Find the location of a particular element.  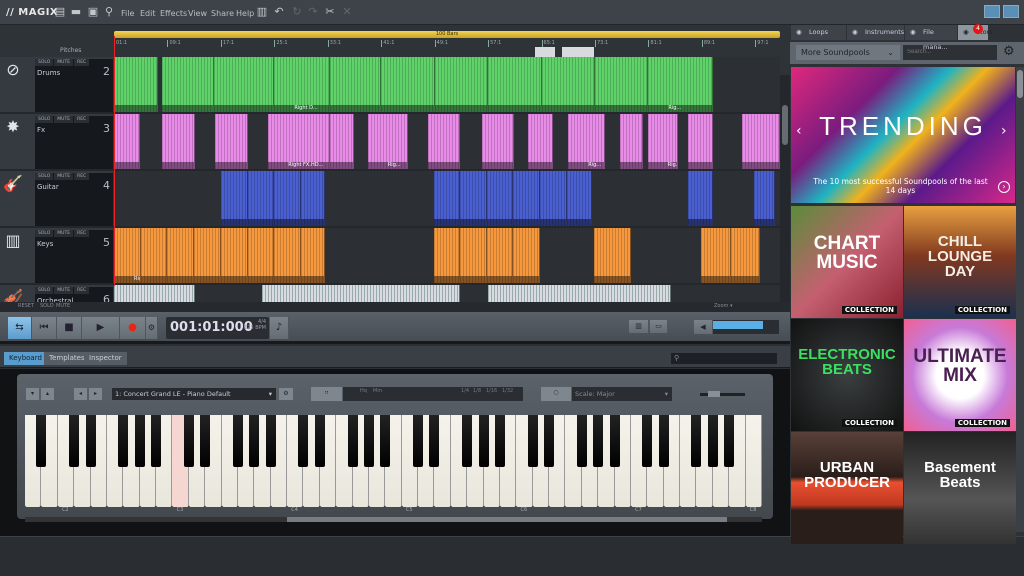

tab-templates: Templates is located at coordinates (67, 358).